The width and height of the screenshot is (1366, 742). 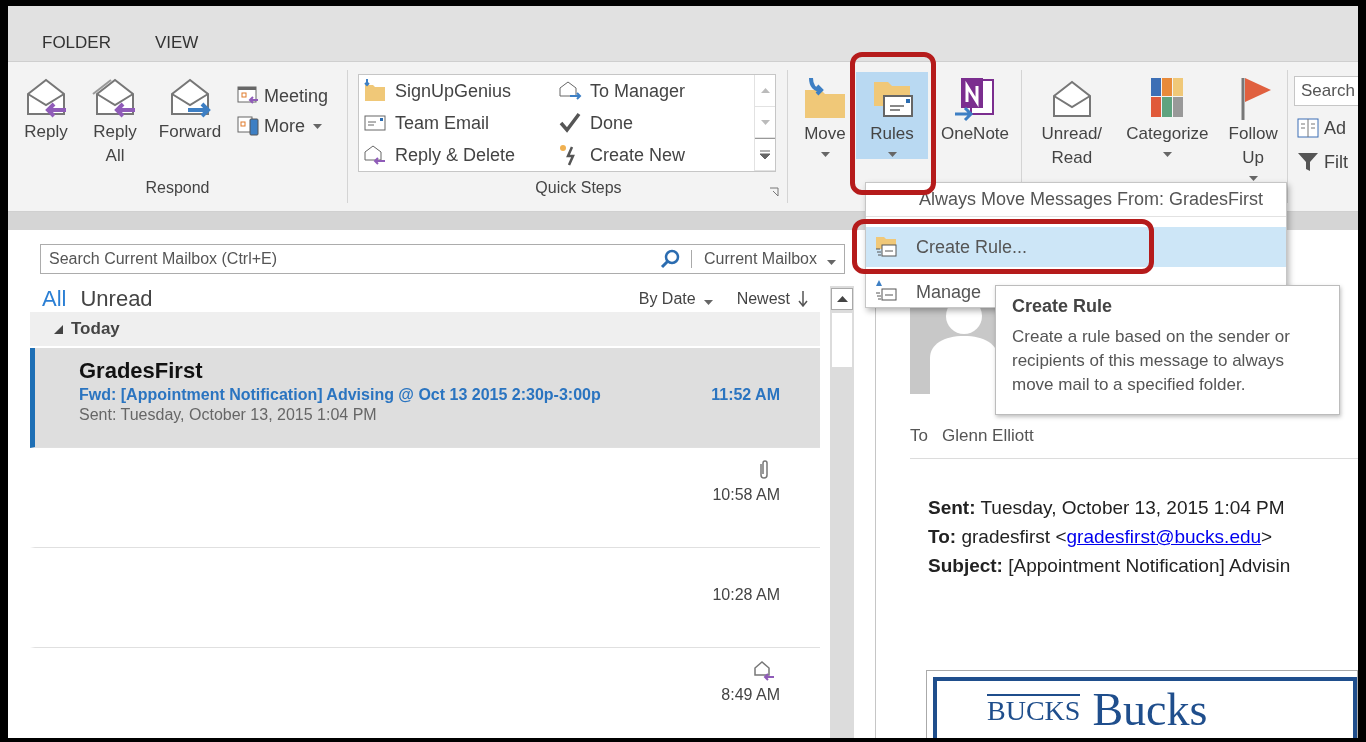 I want to click on header-line: Sent: Tuesday, October 13, 2015 1:04 PM, so click(x=1107, y=508).